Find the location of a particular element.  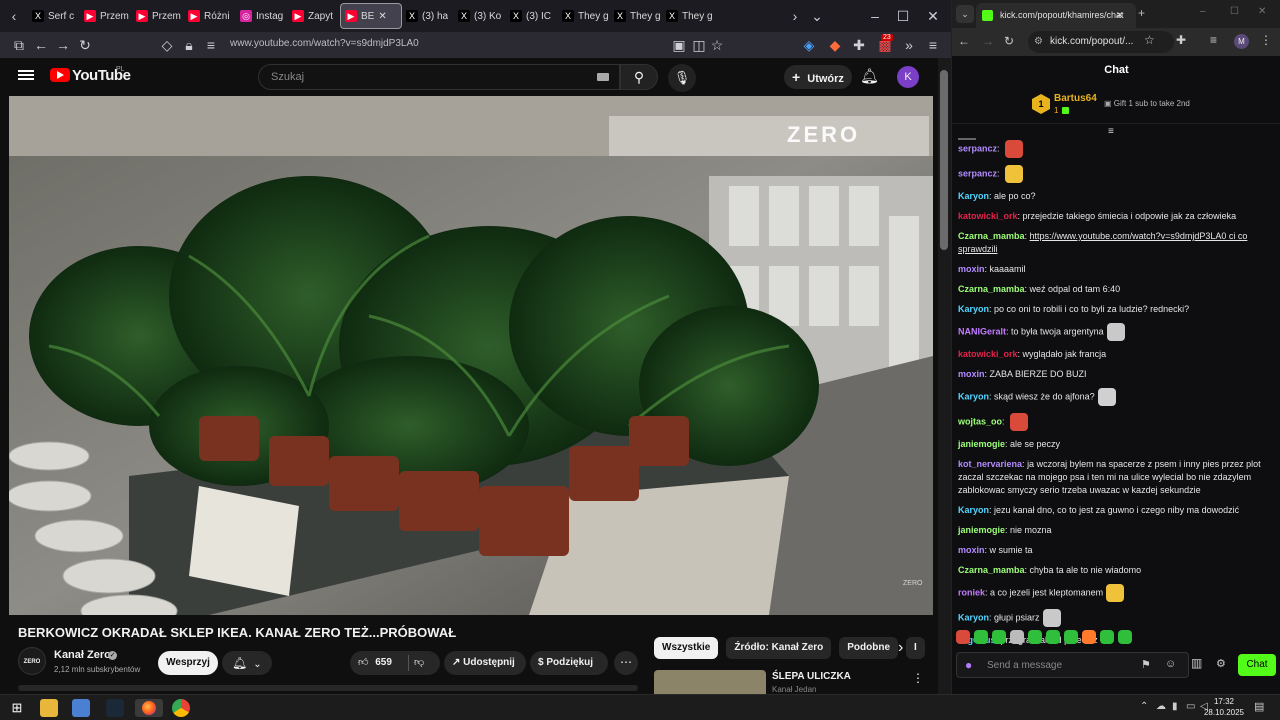

chrome-reload-icon: ↻ is located at coordinates (1009, 41).